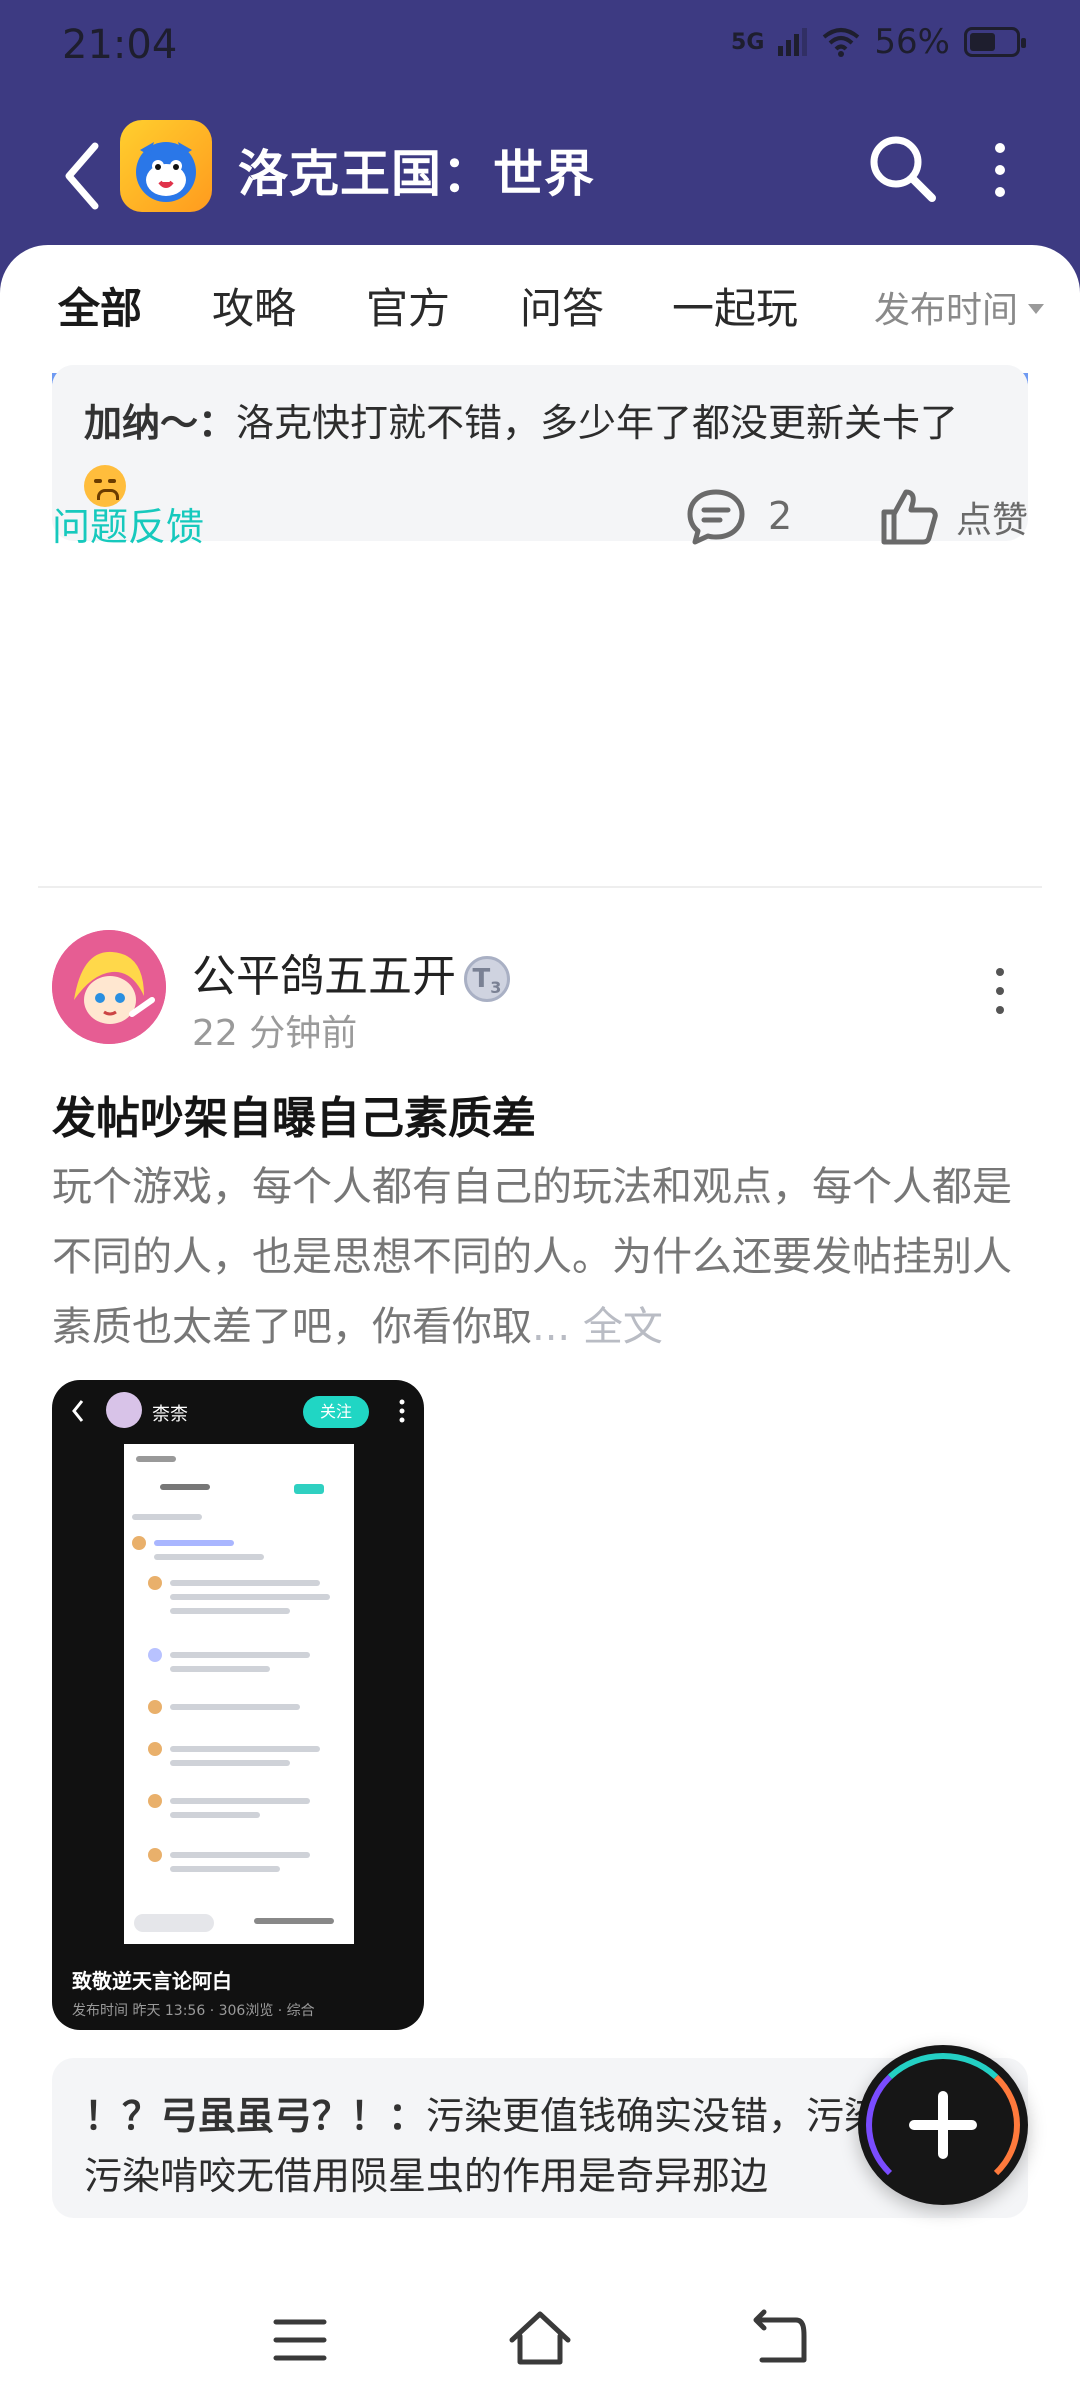 This screenshot has height=2408, width=1080. What do you see at coordinates (562, 305) in the screenshot?
I see `tab-qa: 问答` at bounding box center [562, 305].